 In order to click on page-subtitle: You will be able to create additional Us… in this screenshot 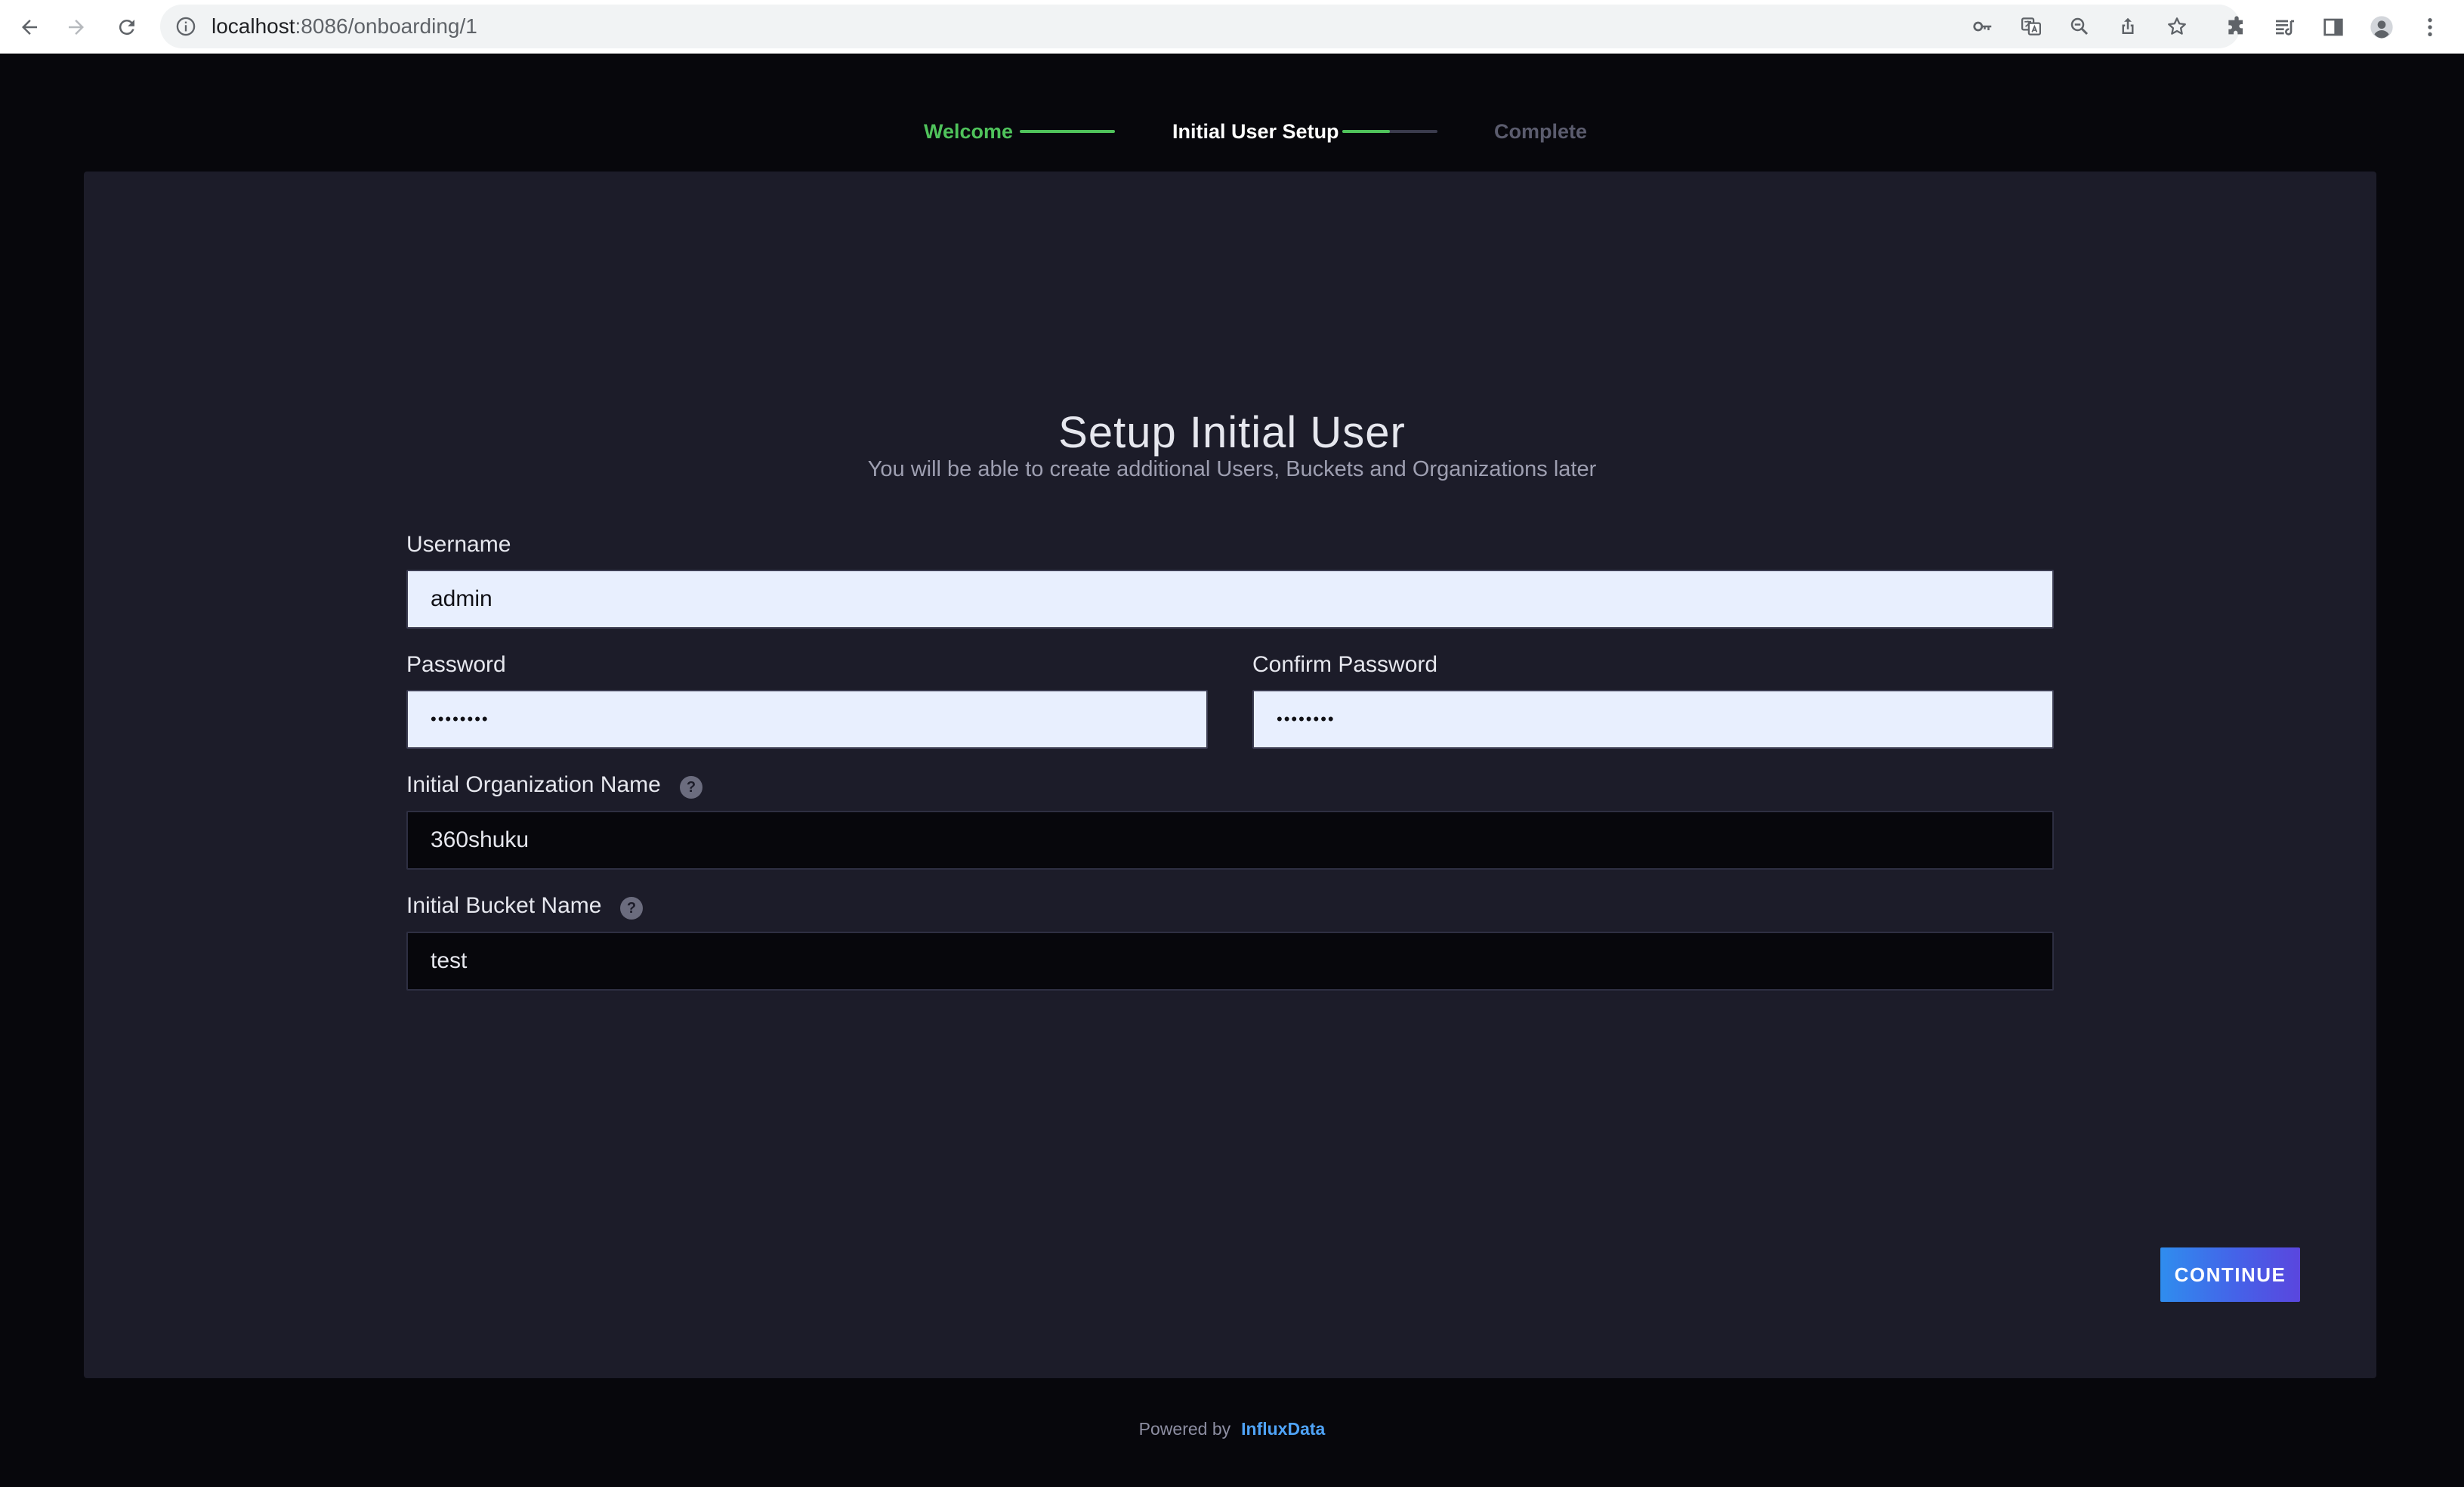, I will do `click(1232, 469)`.